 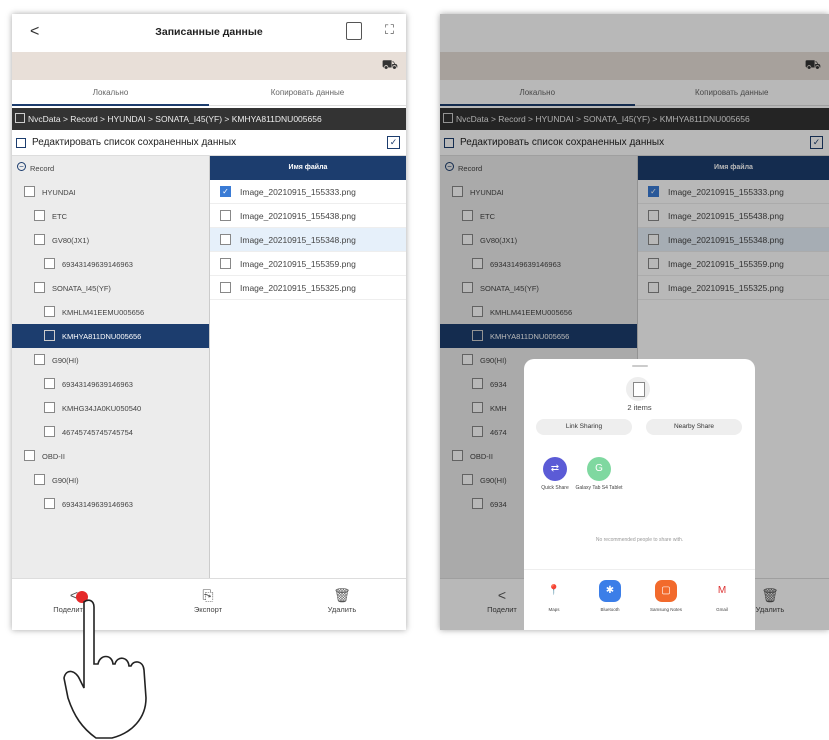 What do you see at coordinates (308, 288) in the screenshot?
I see `file-row: Image_20210915_155325.png` at bounding box center [308, 288].